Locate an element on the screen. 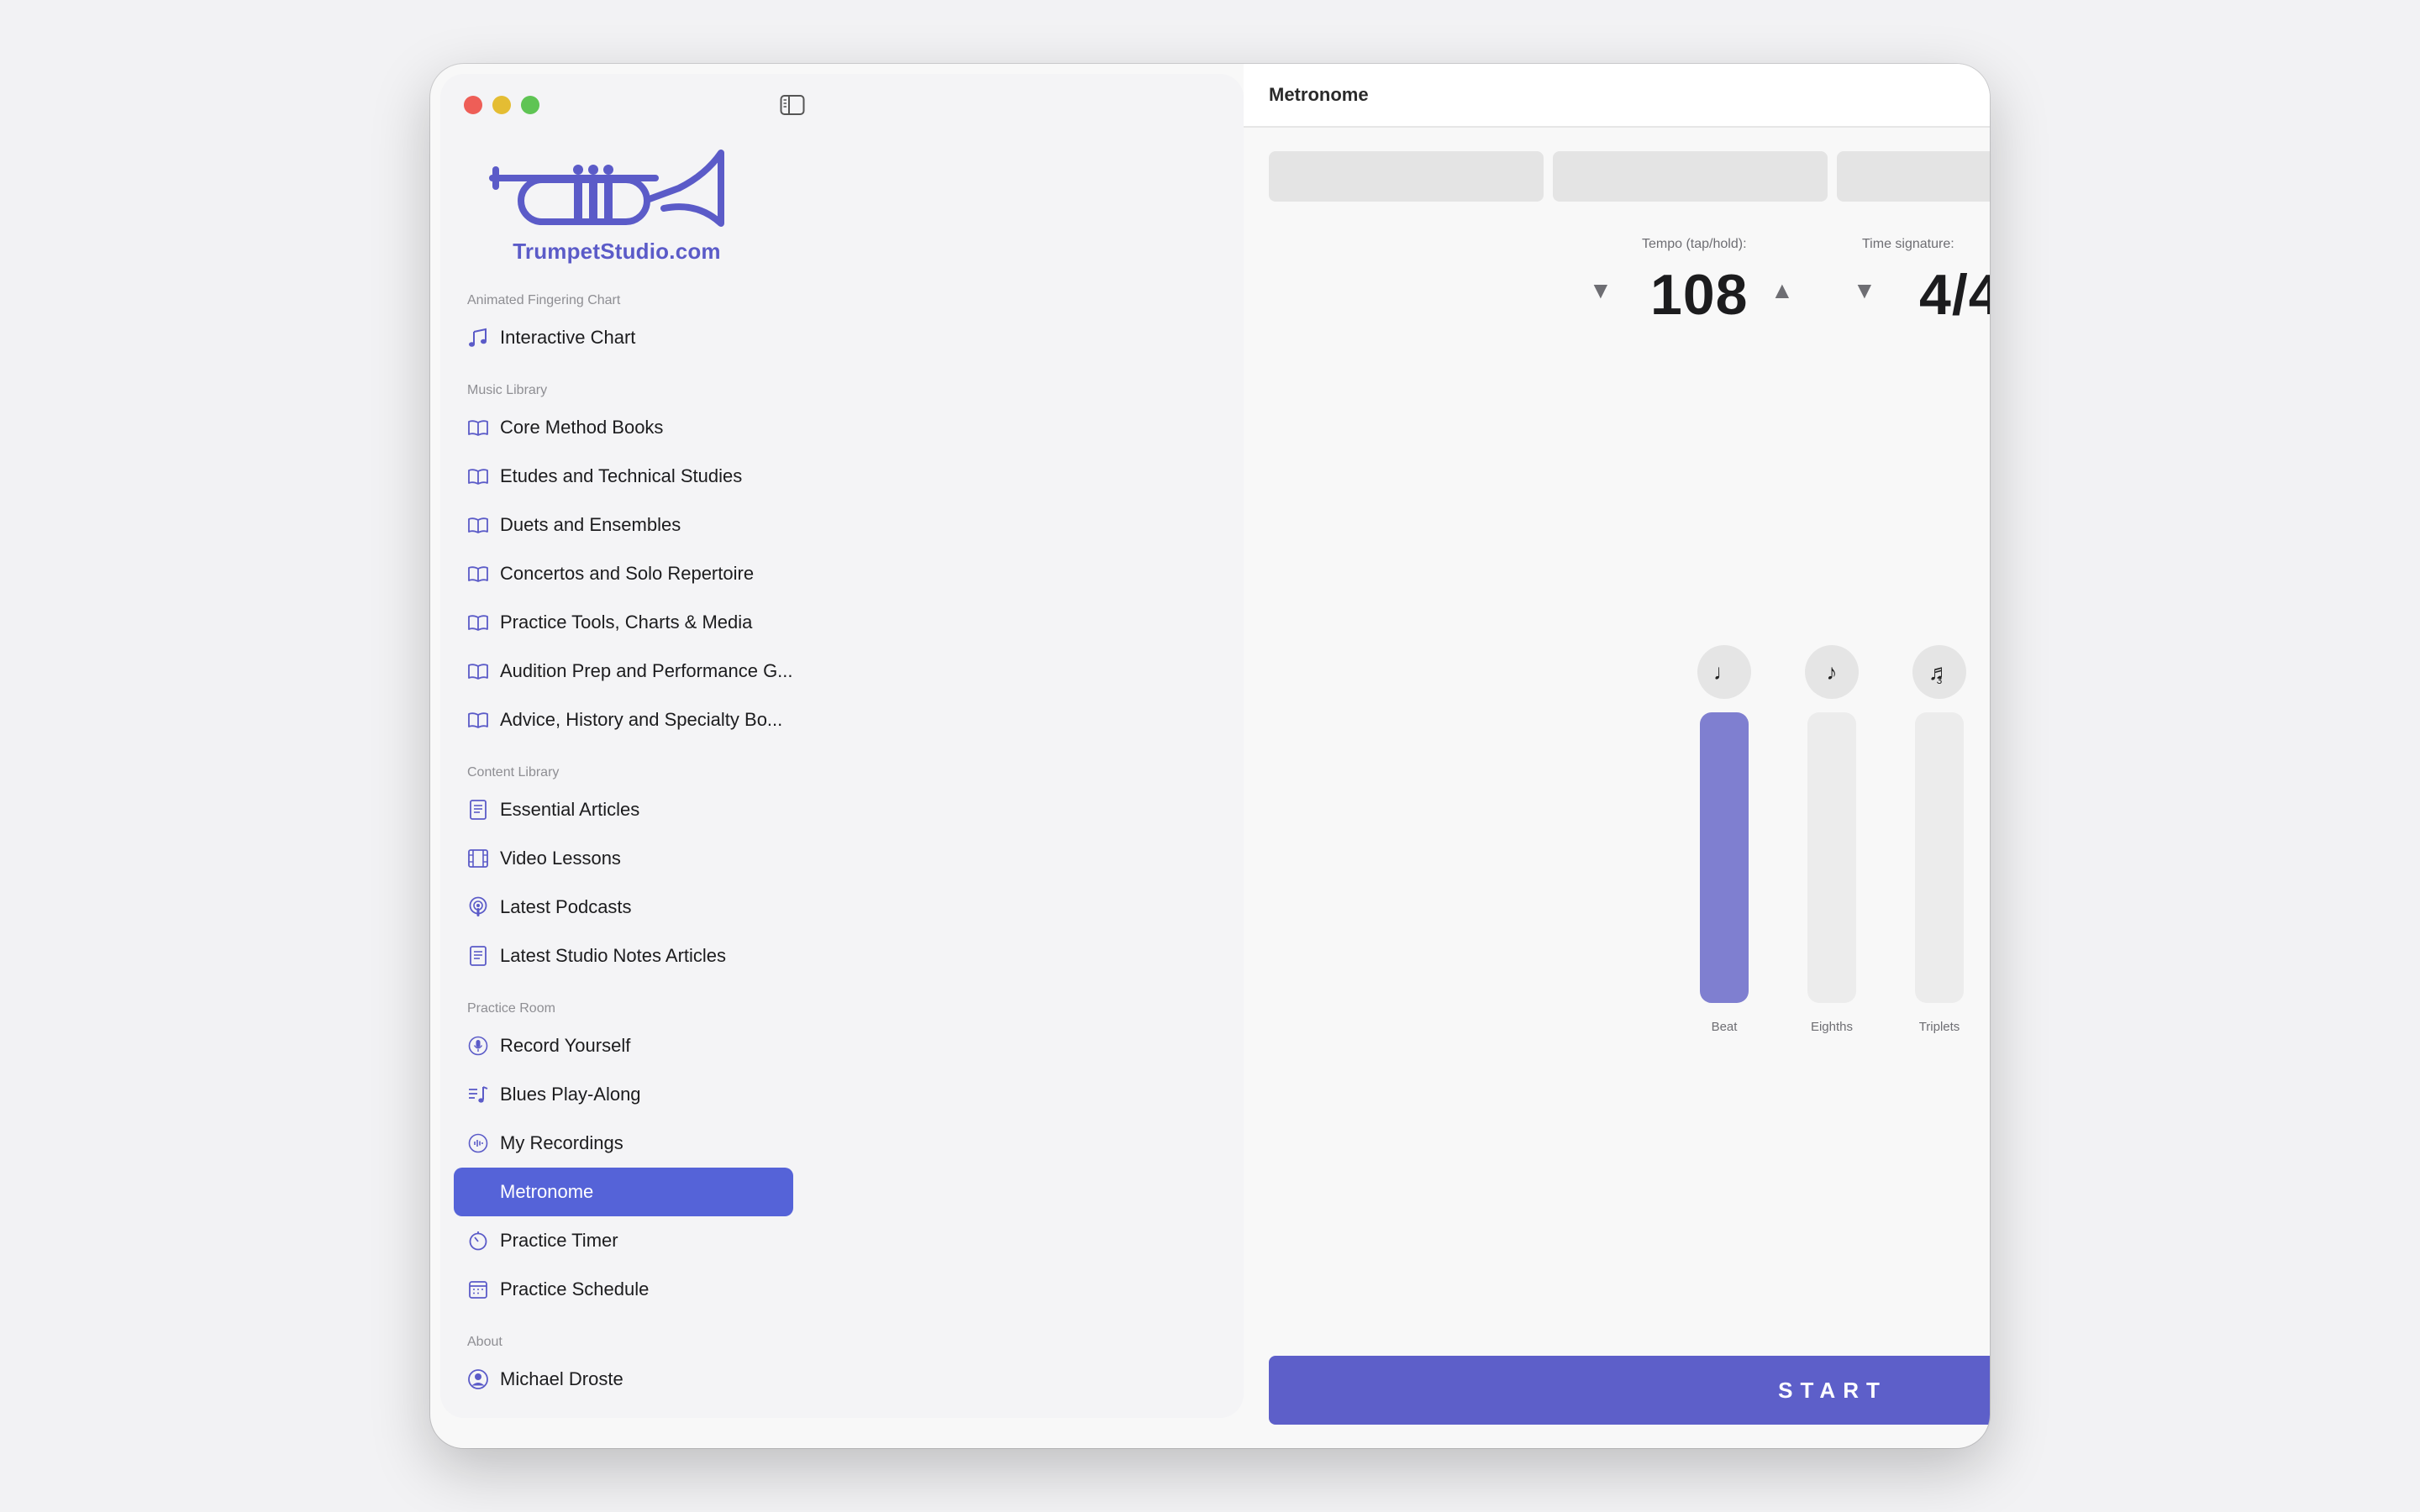 The image size is (2420, 1512). timer-icon is located at coordinates (478, 1241).